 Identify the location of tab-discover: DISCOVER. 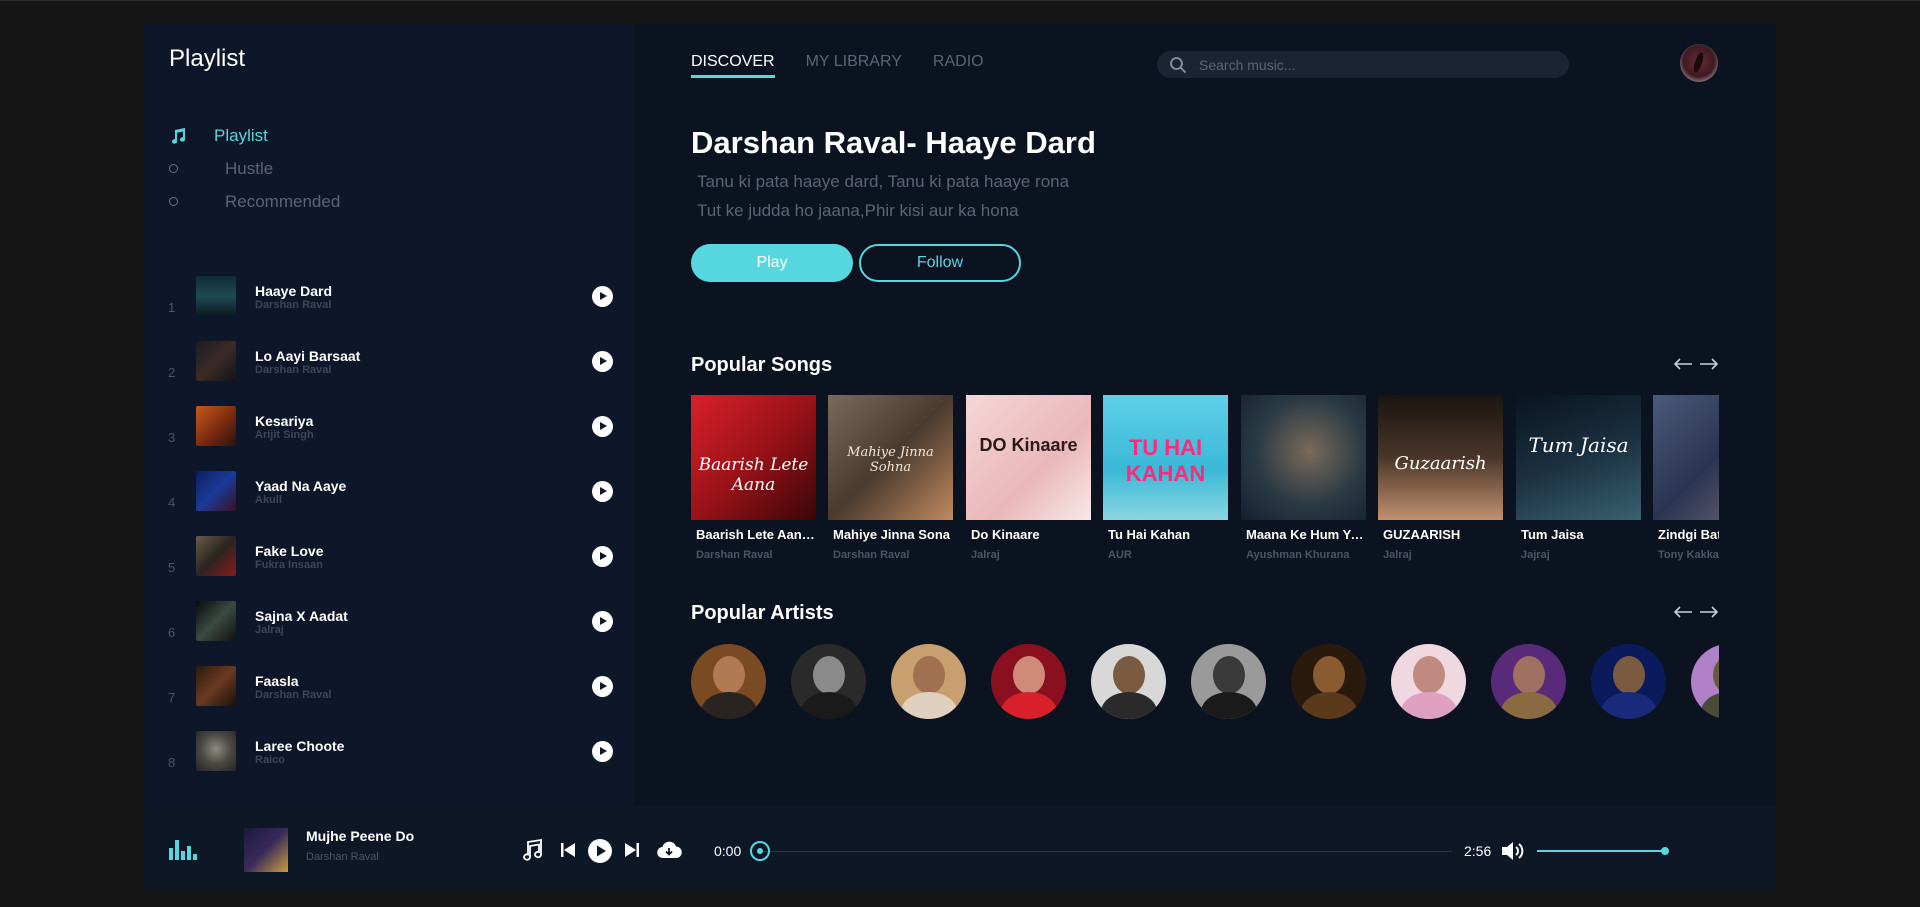
(733, 65).